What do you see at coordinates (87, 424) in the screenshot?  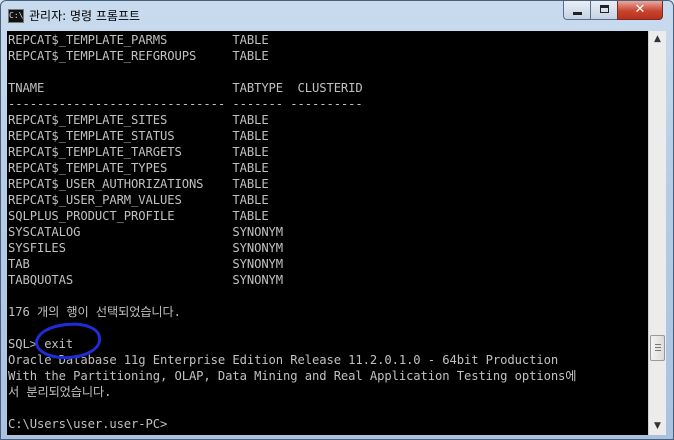 I see `command-prompt-line: C:\Users\user.user-PC>` at bounding box center [87, 424].